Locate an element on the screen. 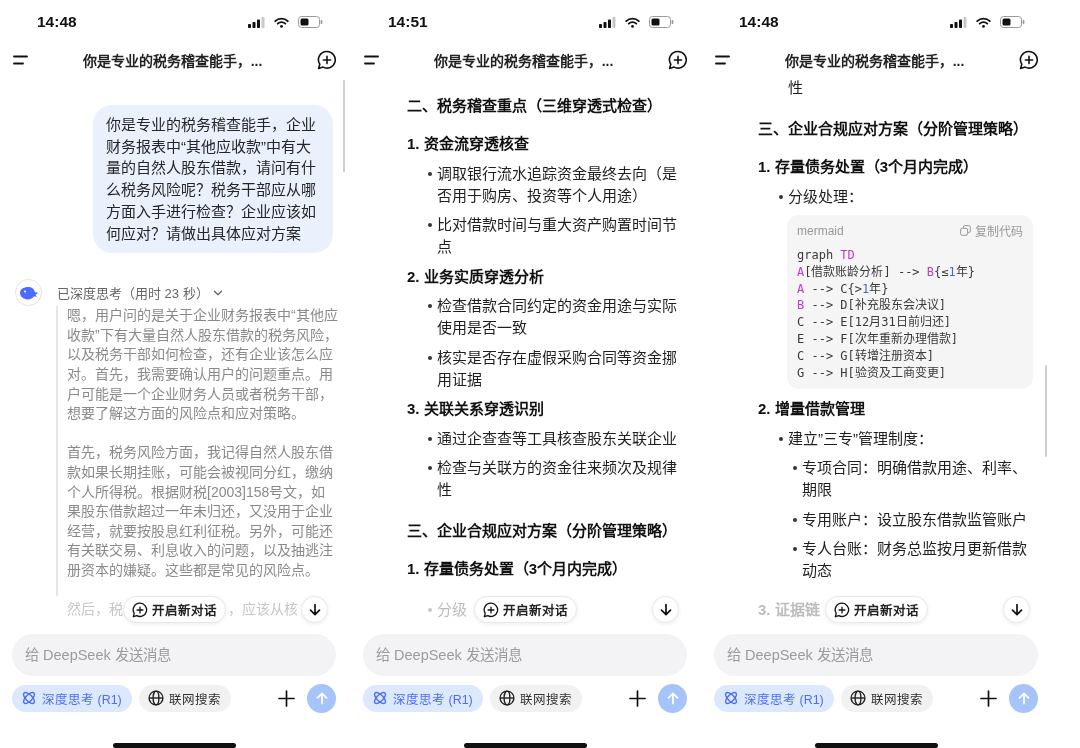 This screenshot has width=1080, height=748. list-item-text: 检查借款合同约定的资金用途与实际使用是否一致 is located at coordinates (557, 317).